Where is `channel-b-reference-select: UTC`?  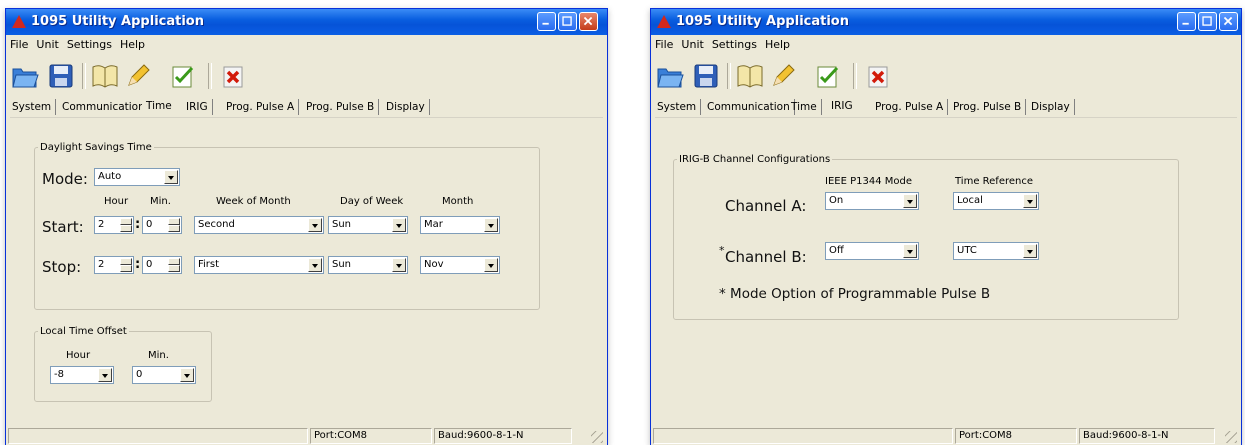 channel-b-reference-select: UTC is located at coordinates (996, 251).